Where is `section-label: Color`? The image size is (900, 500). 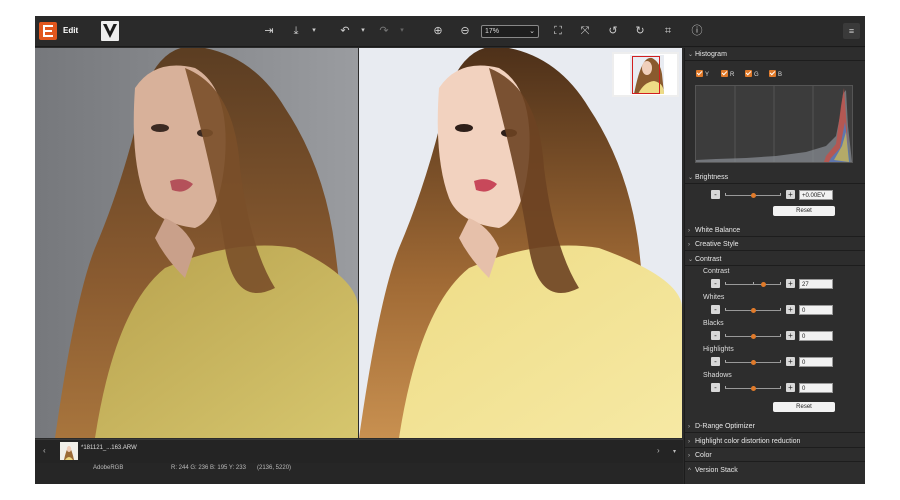
section-label: Color is located at coordinates (703, 455).